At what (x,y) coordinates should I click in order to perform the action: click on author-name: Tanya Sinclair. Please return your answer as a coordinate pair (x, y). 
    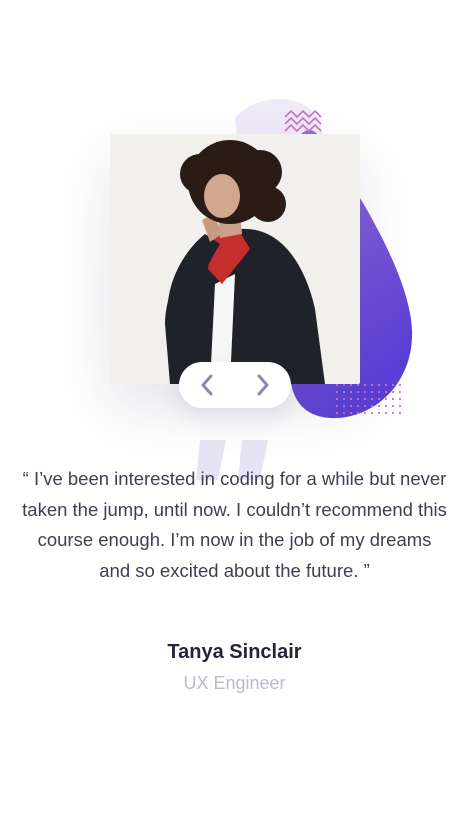
    Looking at the image, I should click on (234, 652).